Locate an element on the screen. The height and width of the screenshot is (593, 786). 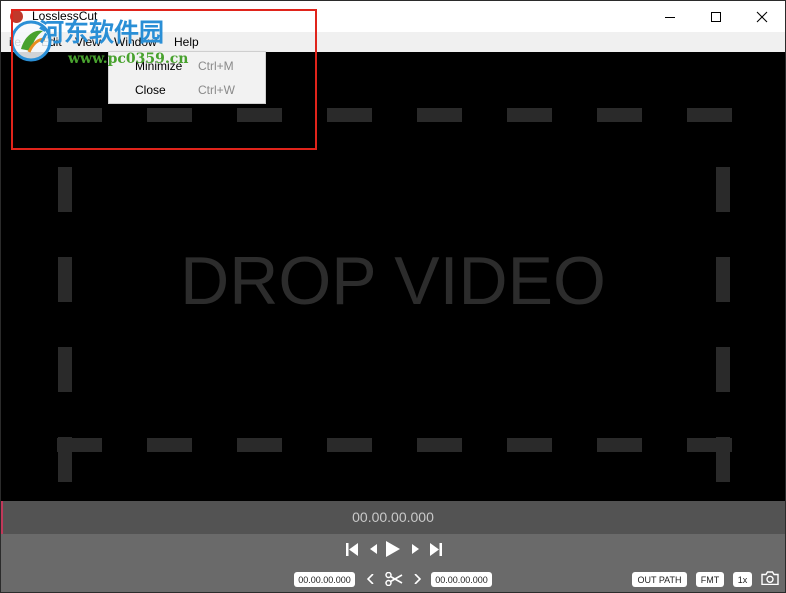
step-forward-button is located at coordinates (415, 549).